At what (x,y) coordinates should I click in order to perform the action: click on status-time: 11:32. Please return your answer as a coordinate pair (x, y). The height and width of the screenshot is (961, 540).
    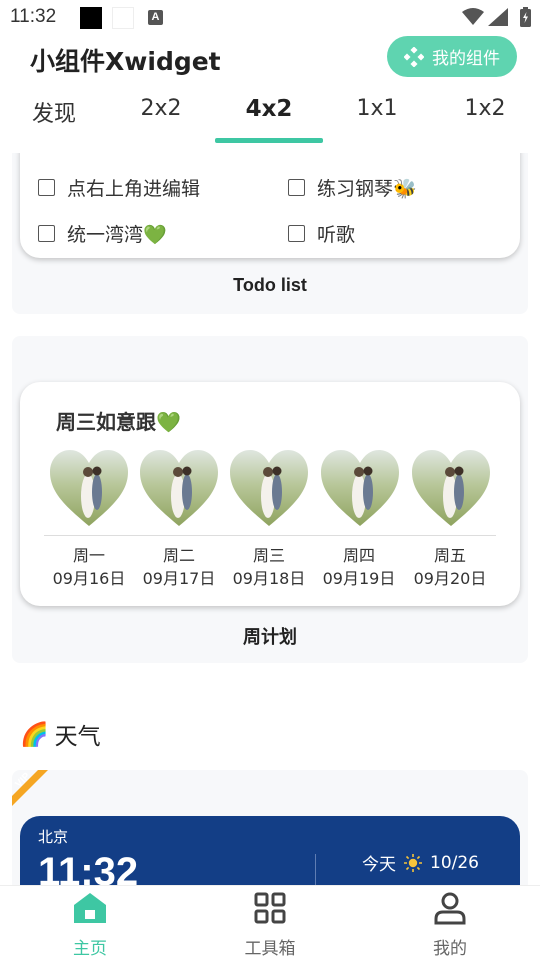
    Looking at the image, I should click on (33, 16).